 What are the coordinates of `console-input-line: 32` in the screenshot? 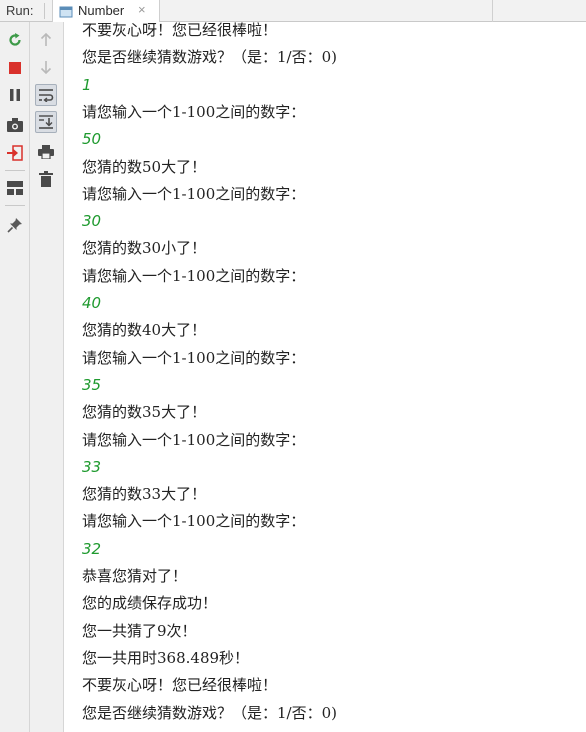 It's located at (92, 548).